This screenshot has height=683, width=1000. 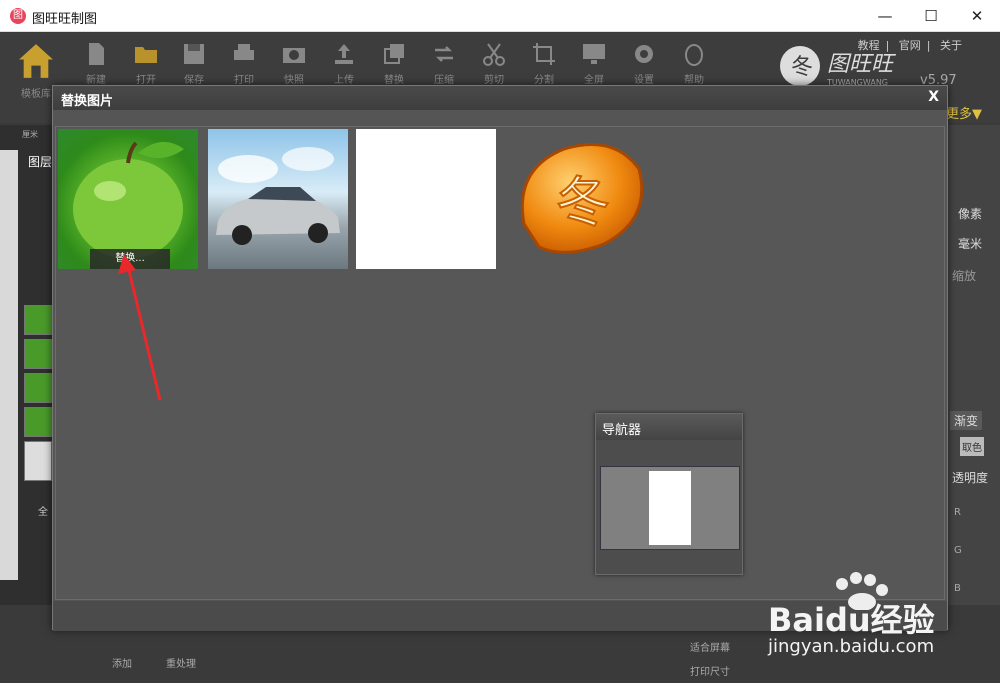 I want to click on car-image, so click(x=278, y=196).